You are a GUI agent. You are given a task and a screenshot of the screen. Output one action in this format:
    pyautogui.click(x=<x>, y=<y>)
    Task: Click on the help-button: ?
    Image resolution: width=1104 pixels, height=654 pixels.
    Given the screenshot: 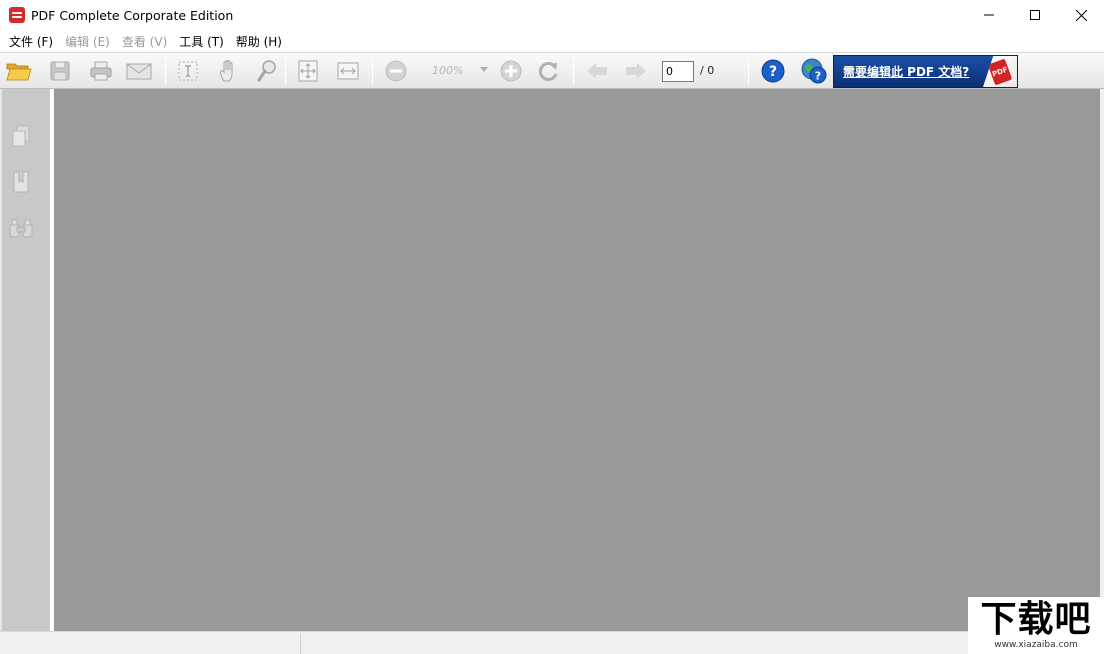 What is the action you would take?
    pyautogui.click(x=773, y=71)
    